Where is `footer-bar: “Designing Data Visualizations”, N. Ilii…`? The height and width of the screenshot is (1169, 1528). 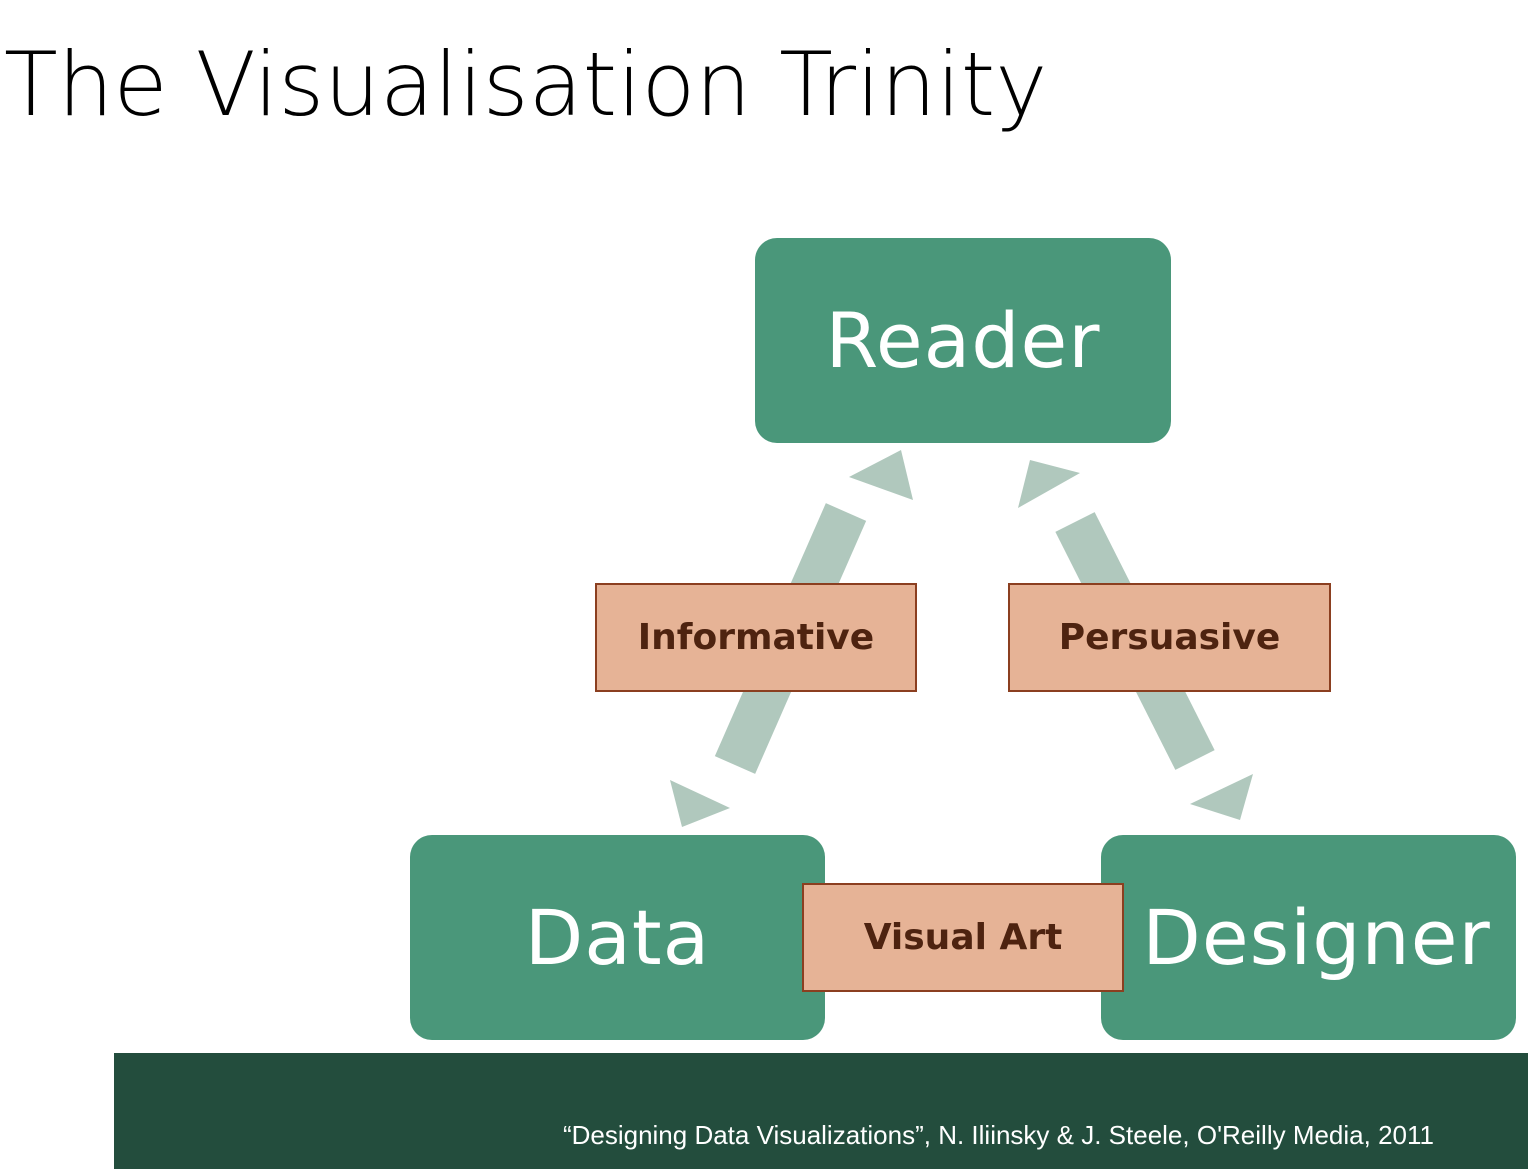 footer-bar: “Designing Data Visualizations”, N. Ilii… is located at coordinates (821, 1111).